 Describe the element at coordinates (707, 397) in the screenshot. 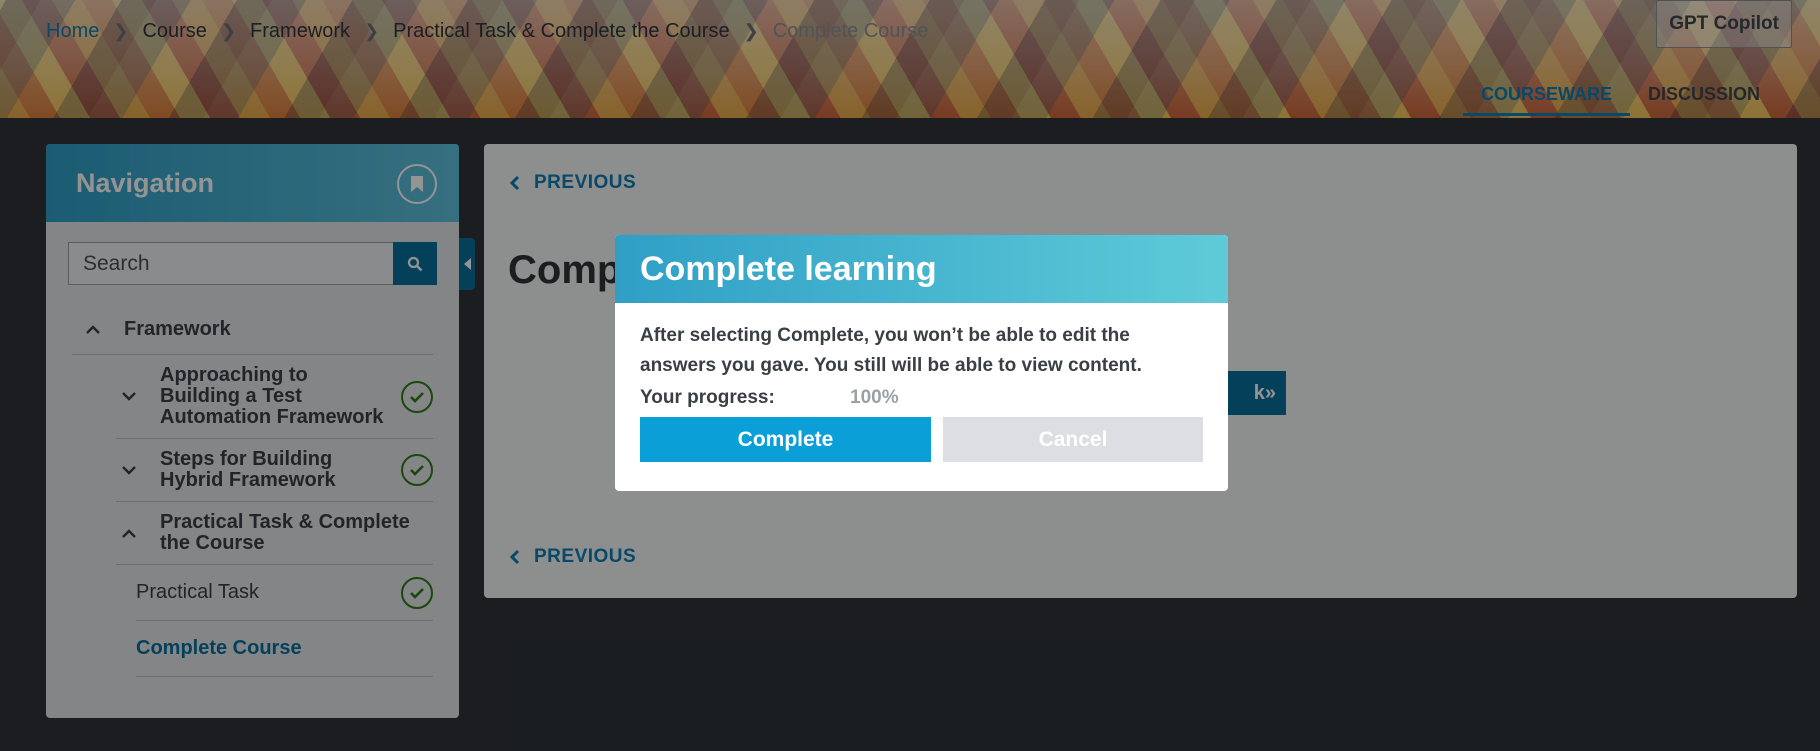

I see `progress-label: Your progress:` at that location.